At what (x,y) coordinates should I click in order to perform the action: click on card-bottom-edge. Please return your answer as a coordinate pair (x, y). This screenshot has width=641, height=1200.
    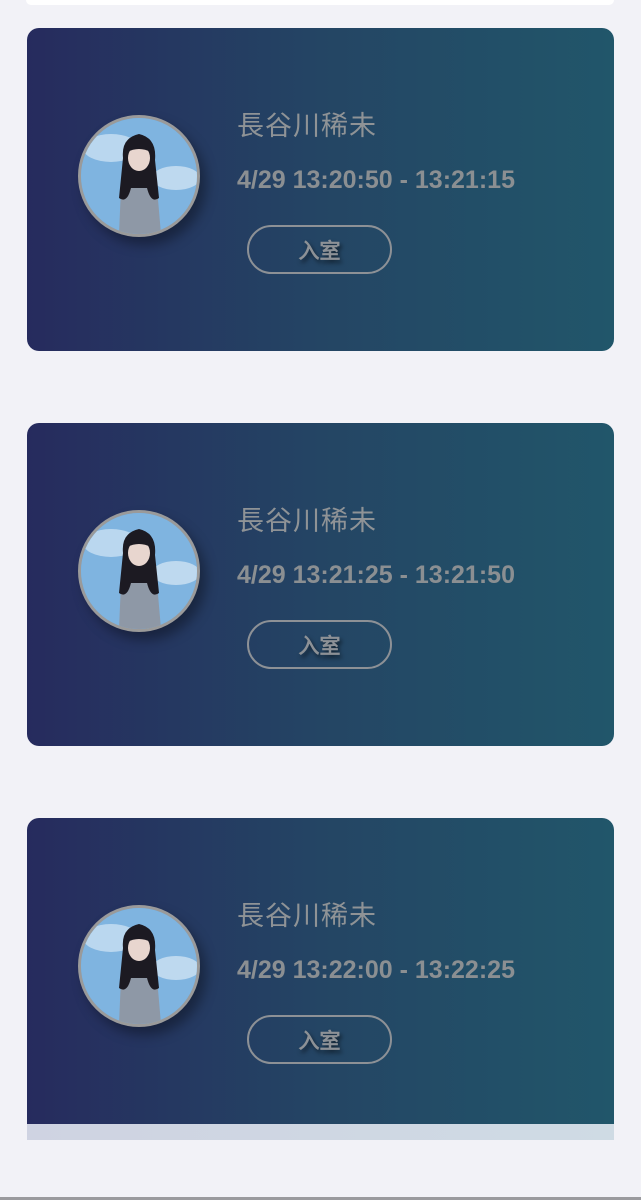
    Looking at the image, I should click on (320, 1132).